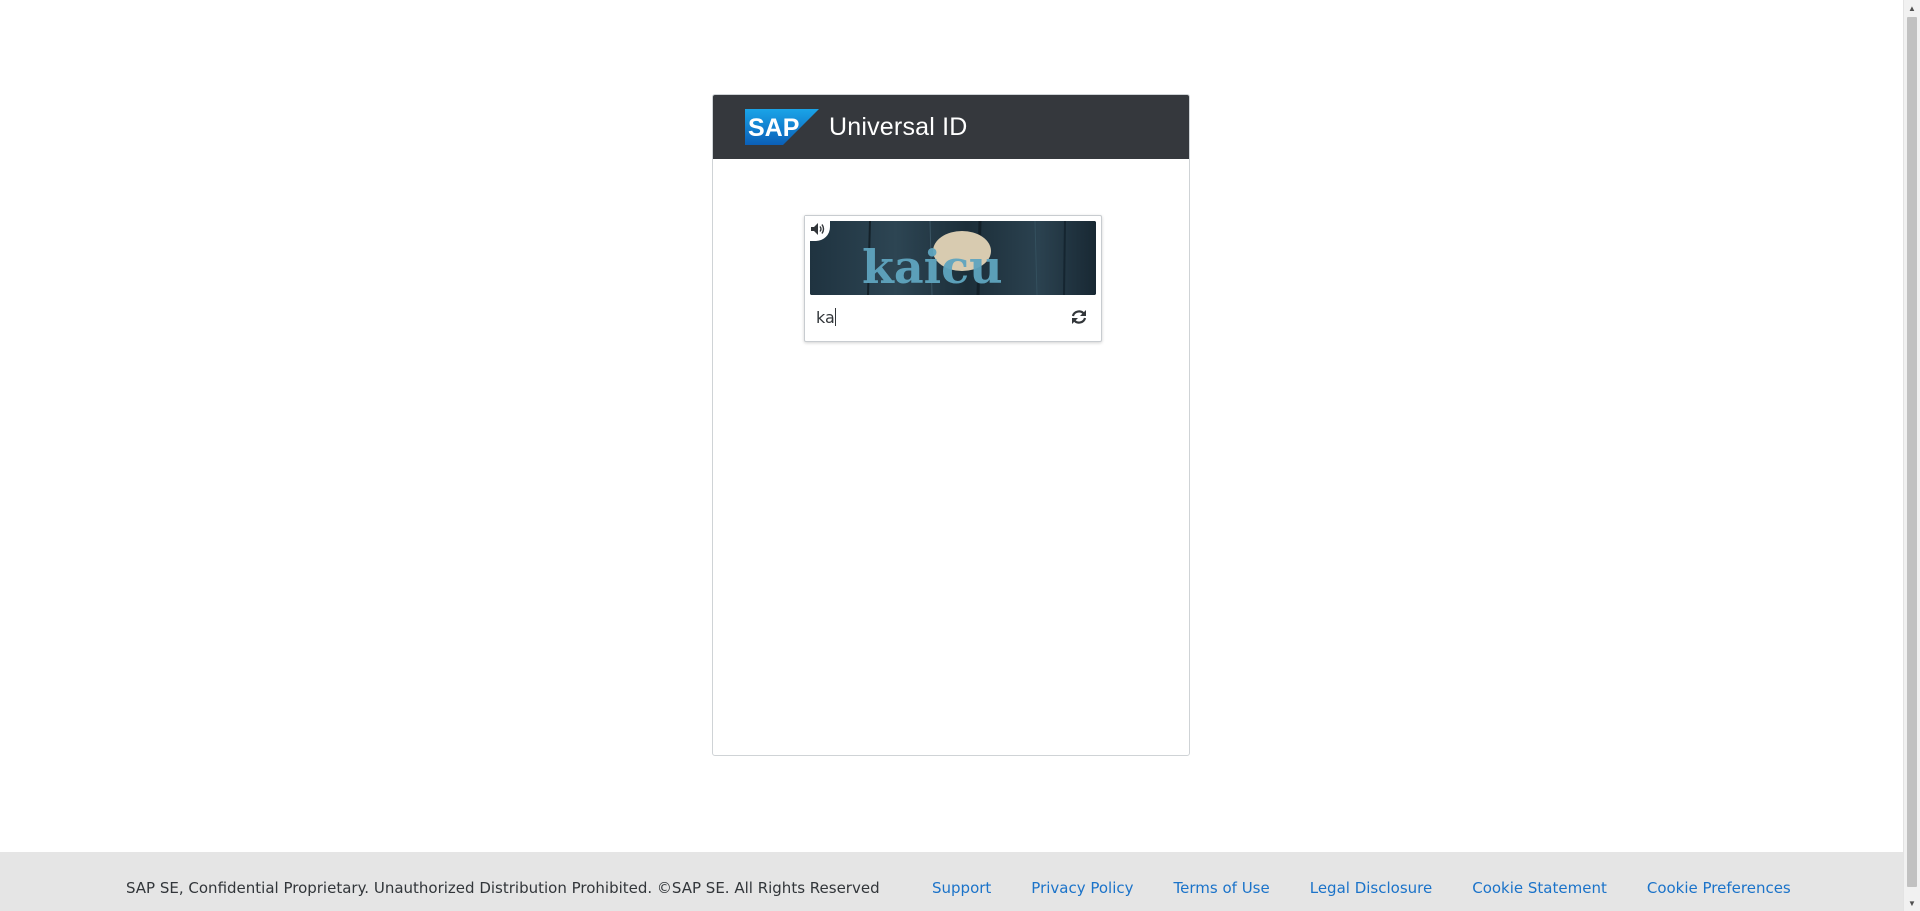  Describe the element at coordinates (817, 228) in the screenshot. I see `speaker-icon` at that location.